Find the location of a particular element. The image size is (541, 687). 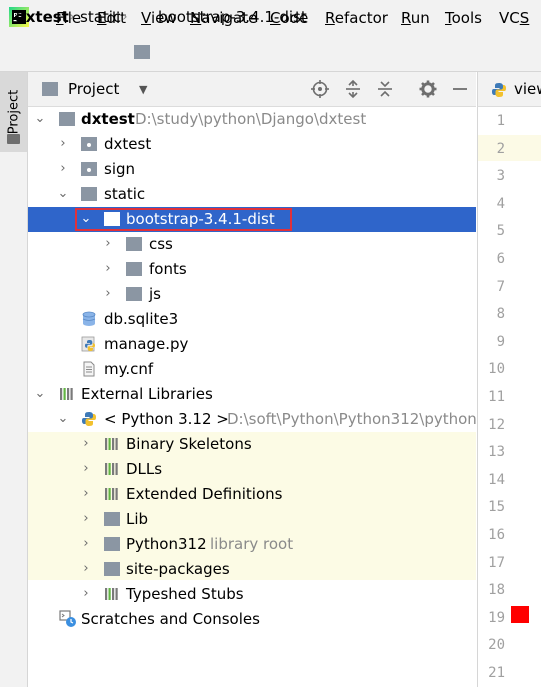

tree-node-css: › css is located at coordinates (252, 244).